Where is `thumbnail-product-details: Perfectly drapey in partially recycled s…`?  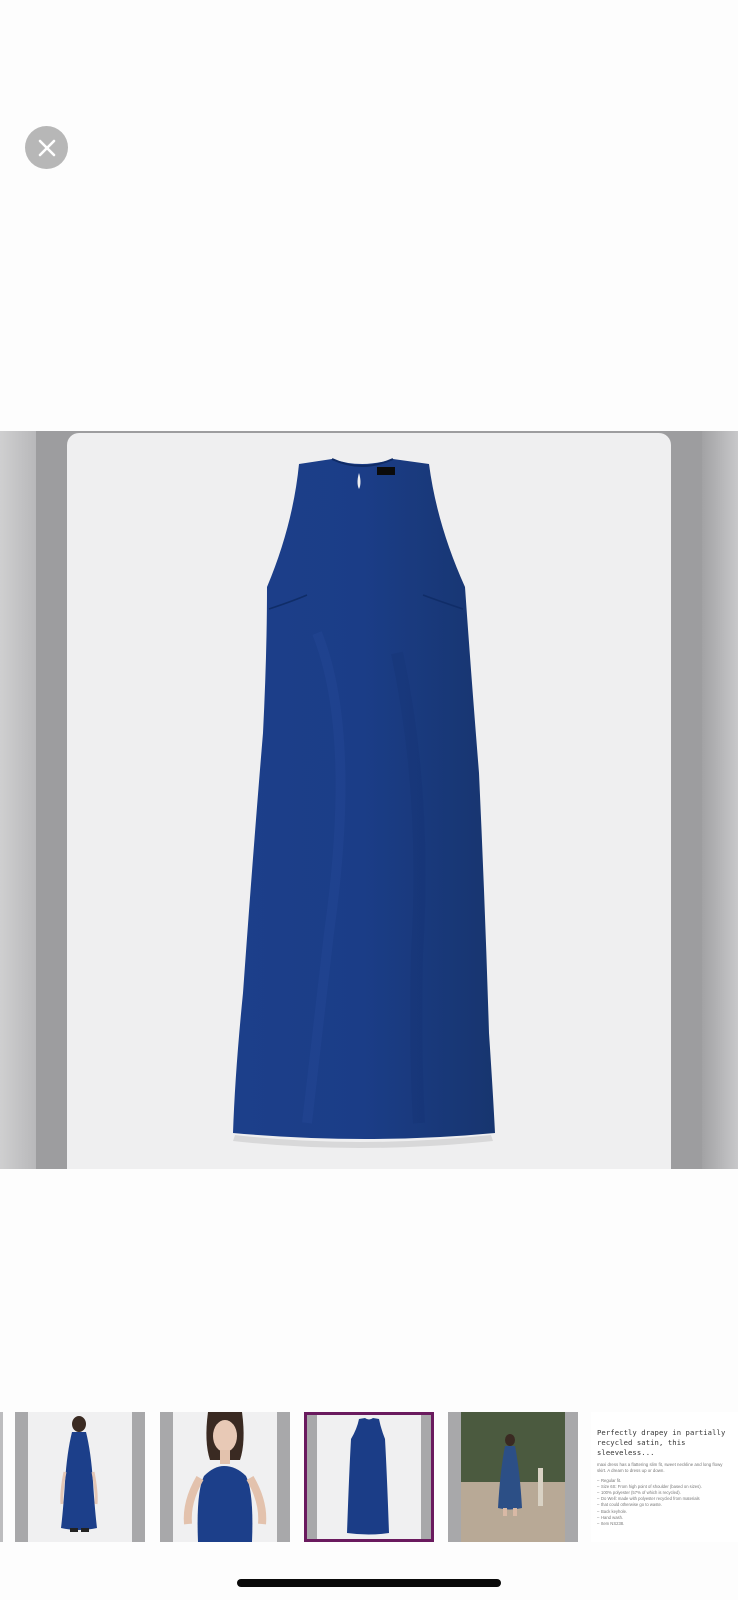
thumbnail-product-details: Perfectly drapey in partially recycled s… is located at coordinates (664, 1477).